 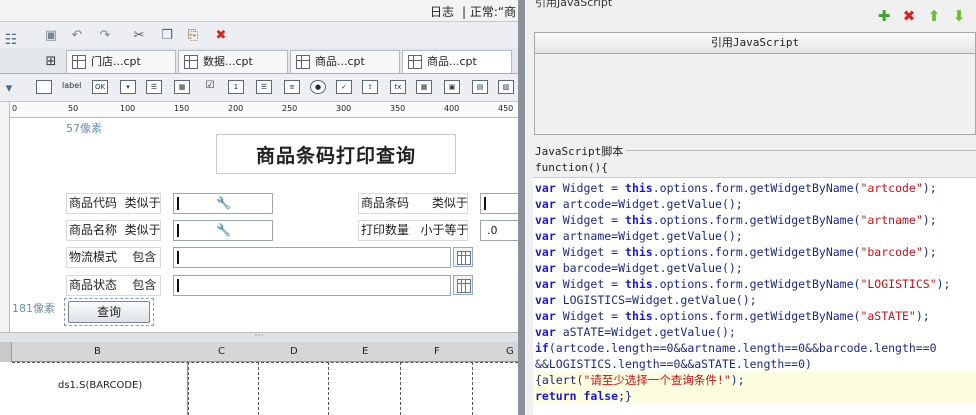 I want to click on pane-divider, so click(x=521, y=207).